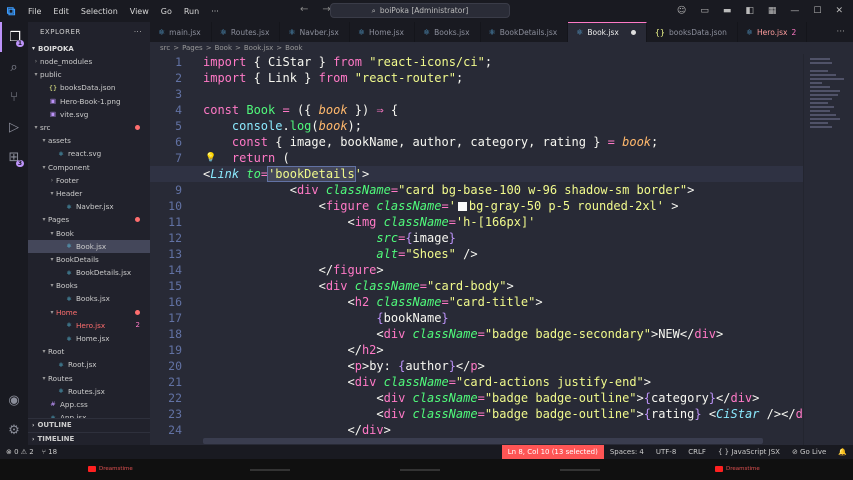 The image size is (853, 480). What do you see at coordinates (166, 11) in the screenshot?
I see `menu-item-go: Go` at bounding box center [166, 11].